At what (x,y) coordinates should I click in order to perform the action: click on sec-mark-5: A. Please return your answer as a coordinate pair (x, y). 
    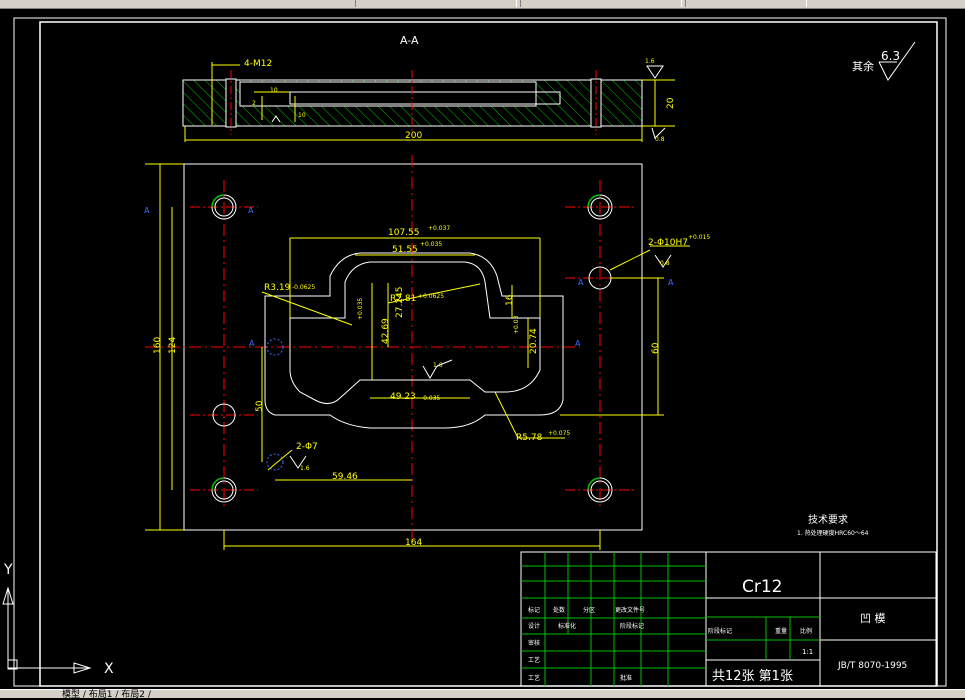
    Looking at the image, I should click on (252, 343).